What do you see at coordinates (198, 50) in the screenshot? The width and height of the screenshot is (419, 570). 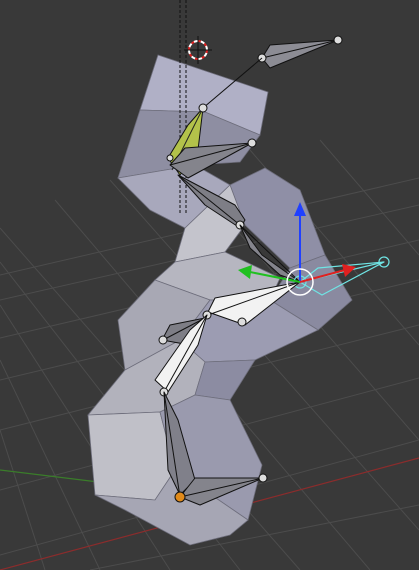 I see `3d-cursor-icon` at bounding box center [198, 50].